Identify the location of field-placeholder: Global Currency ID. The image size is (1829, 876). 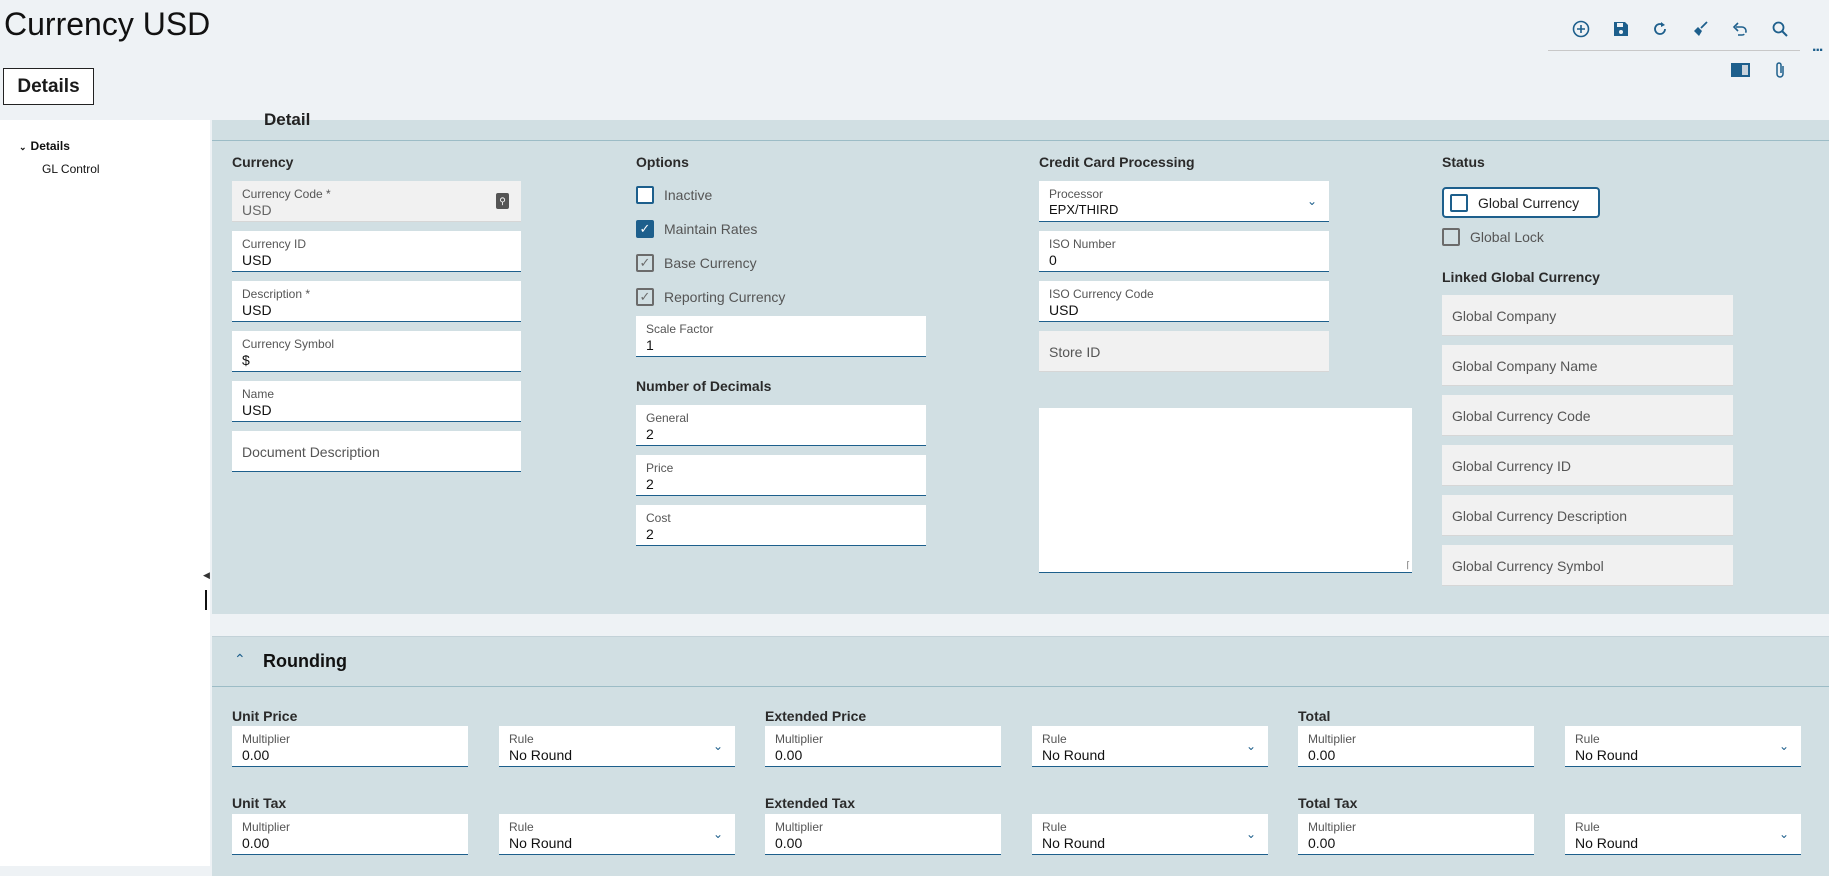
(1512, 466).